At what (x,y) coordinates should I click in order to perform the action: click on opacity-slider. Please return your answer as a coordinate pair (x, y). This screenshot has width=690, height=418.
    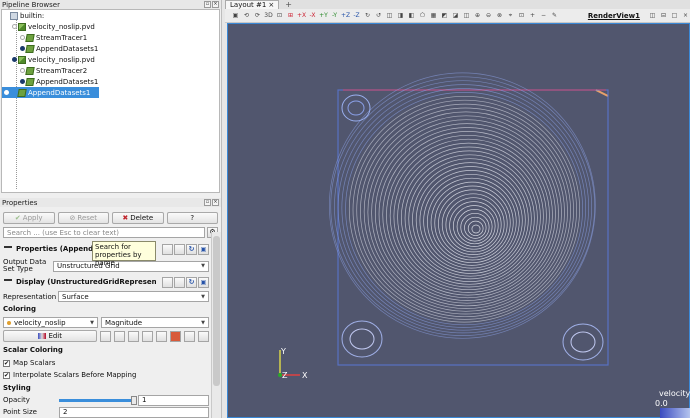
    Looking at the image, I should click on (98, 400).